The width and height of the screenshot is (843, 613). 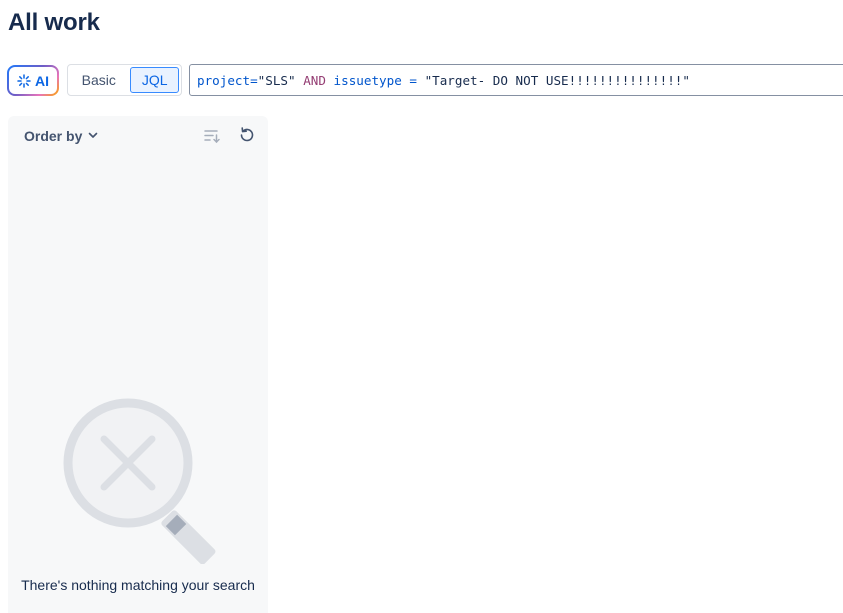 What do you see at coordinates (98, 80) in the screenshot?
I see `basic-mode-button: Basic` at bounding box center [98, 80].